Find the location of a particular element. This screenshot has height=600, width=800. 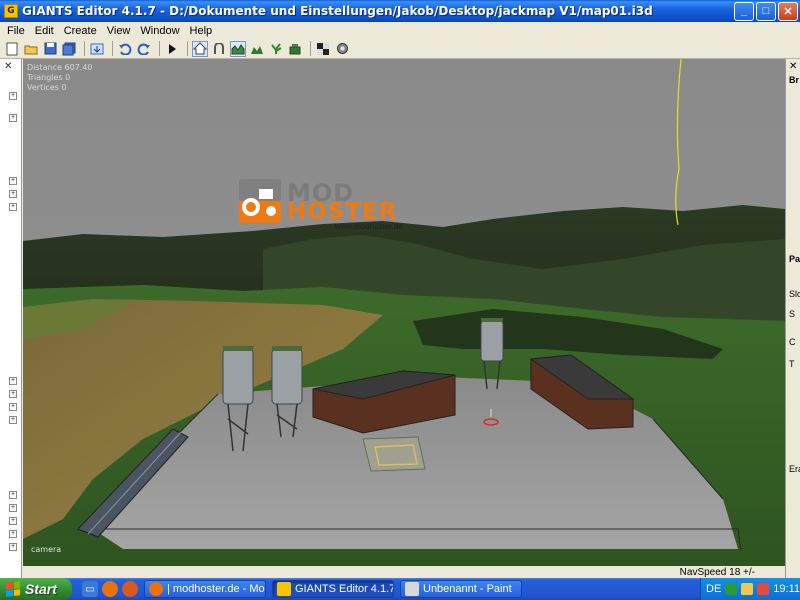

tractor-logo-icon is located at coordinates (260, 201).